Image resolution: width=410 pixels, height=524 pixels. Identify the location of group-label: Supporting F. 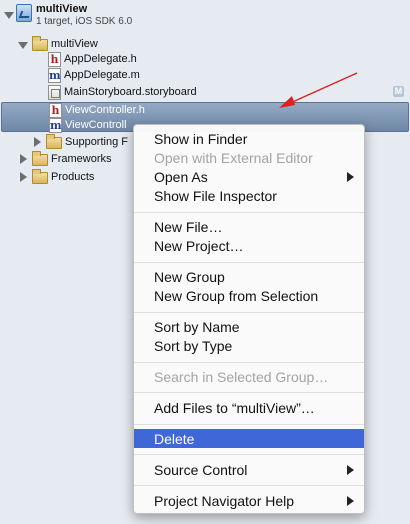
(96, 142).